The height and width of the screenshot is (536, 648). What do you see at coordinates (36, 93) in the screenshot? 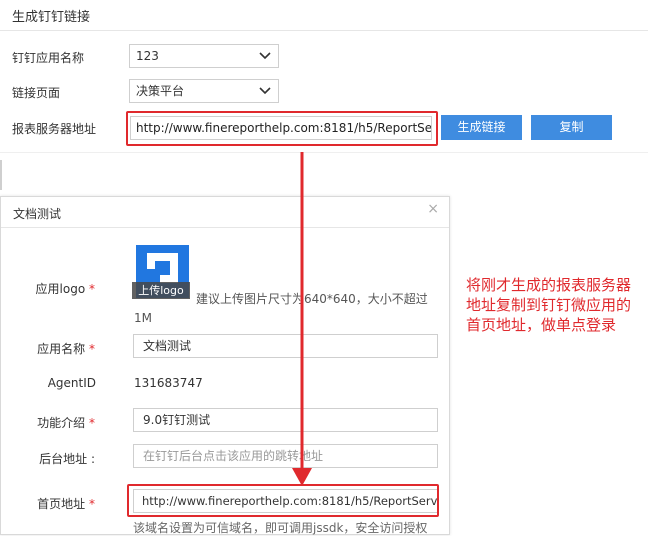
I see `link-page-label: 链接页面` at bounding box center [36, 93].